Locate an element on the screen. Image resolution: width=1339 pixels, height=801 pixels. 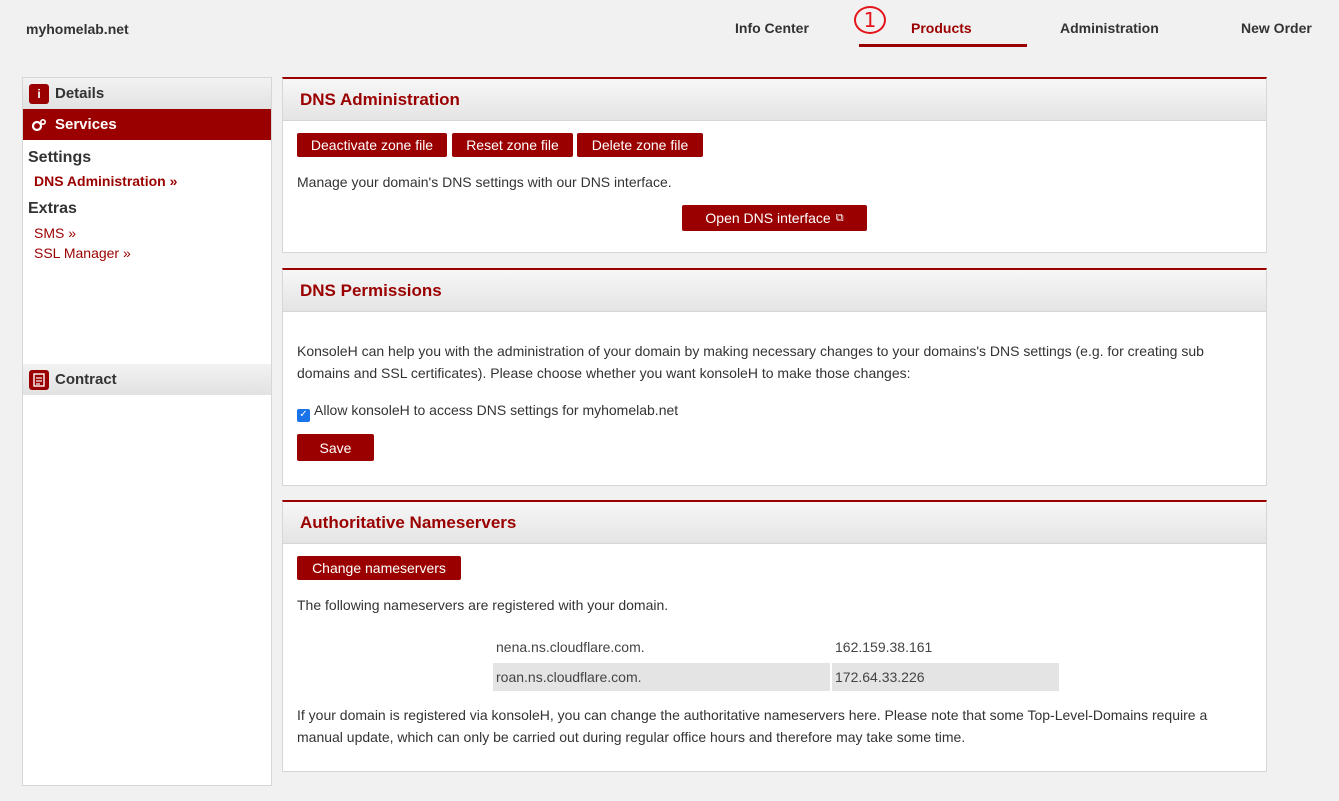
table-row: roan.ns.cloudflare.com. 172.64.33.226 is located at coordinates (776, 677).